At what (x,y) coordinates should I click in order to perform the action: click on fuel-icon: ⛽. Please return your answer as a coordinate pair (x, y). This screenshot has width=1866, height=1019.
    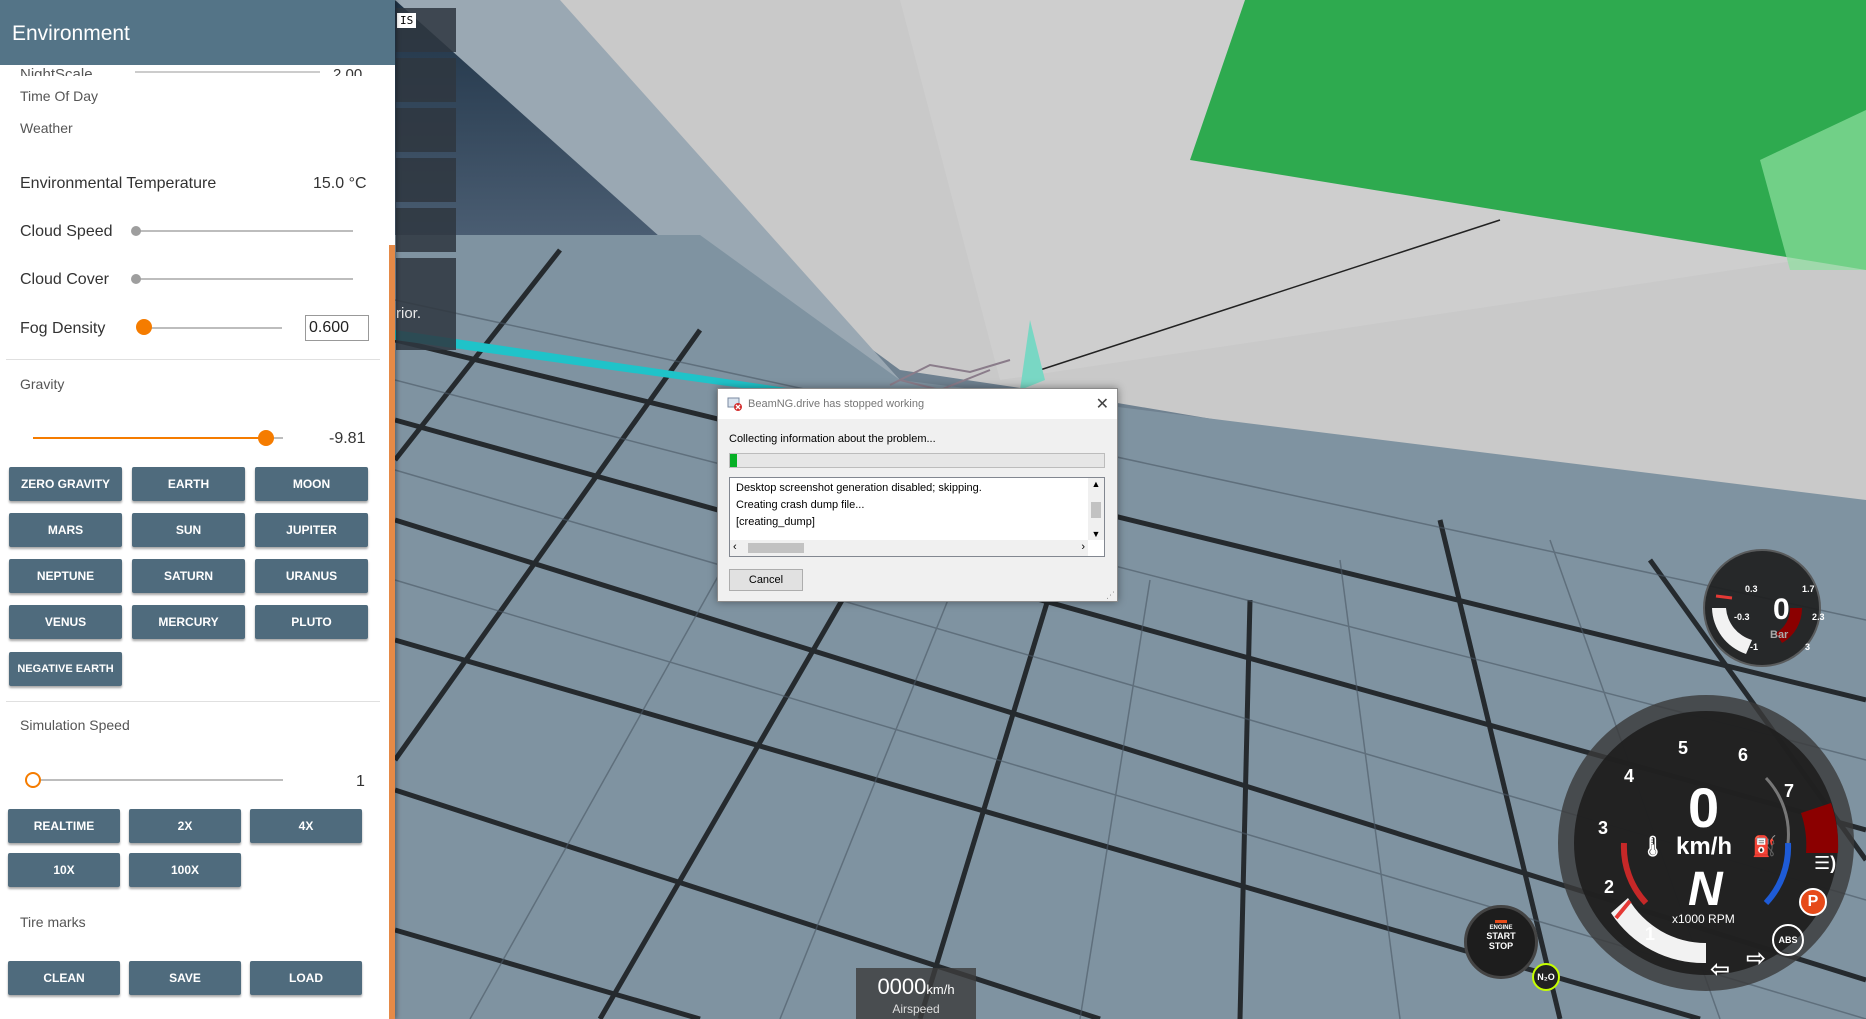
    Looking at the image, I should click on (1764, 847).